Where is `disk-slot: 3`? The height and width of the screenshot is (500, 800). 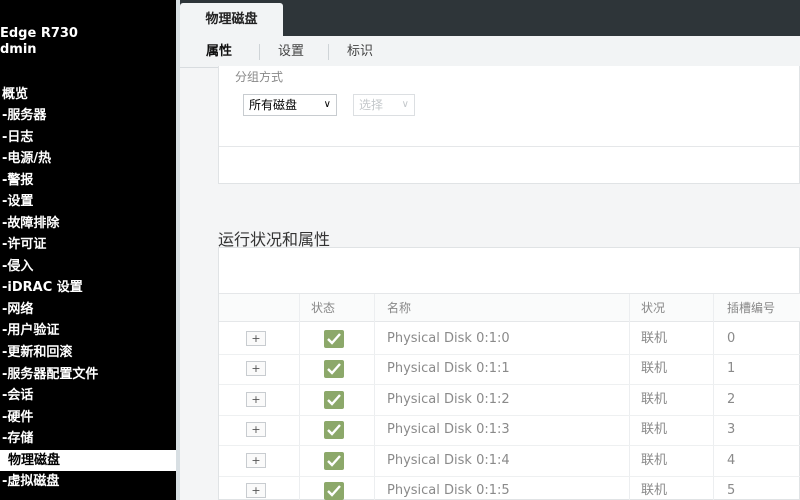 disk-slot: 3 is located at coordinates (731, 429).